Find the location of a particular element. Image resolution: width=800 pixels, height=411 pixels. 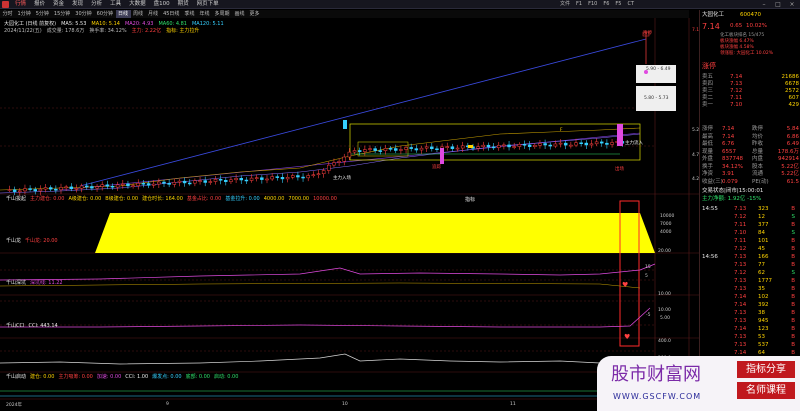

period-tab-3: 15分钟 is located at coordinates (61, 14).